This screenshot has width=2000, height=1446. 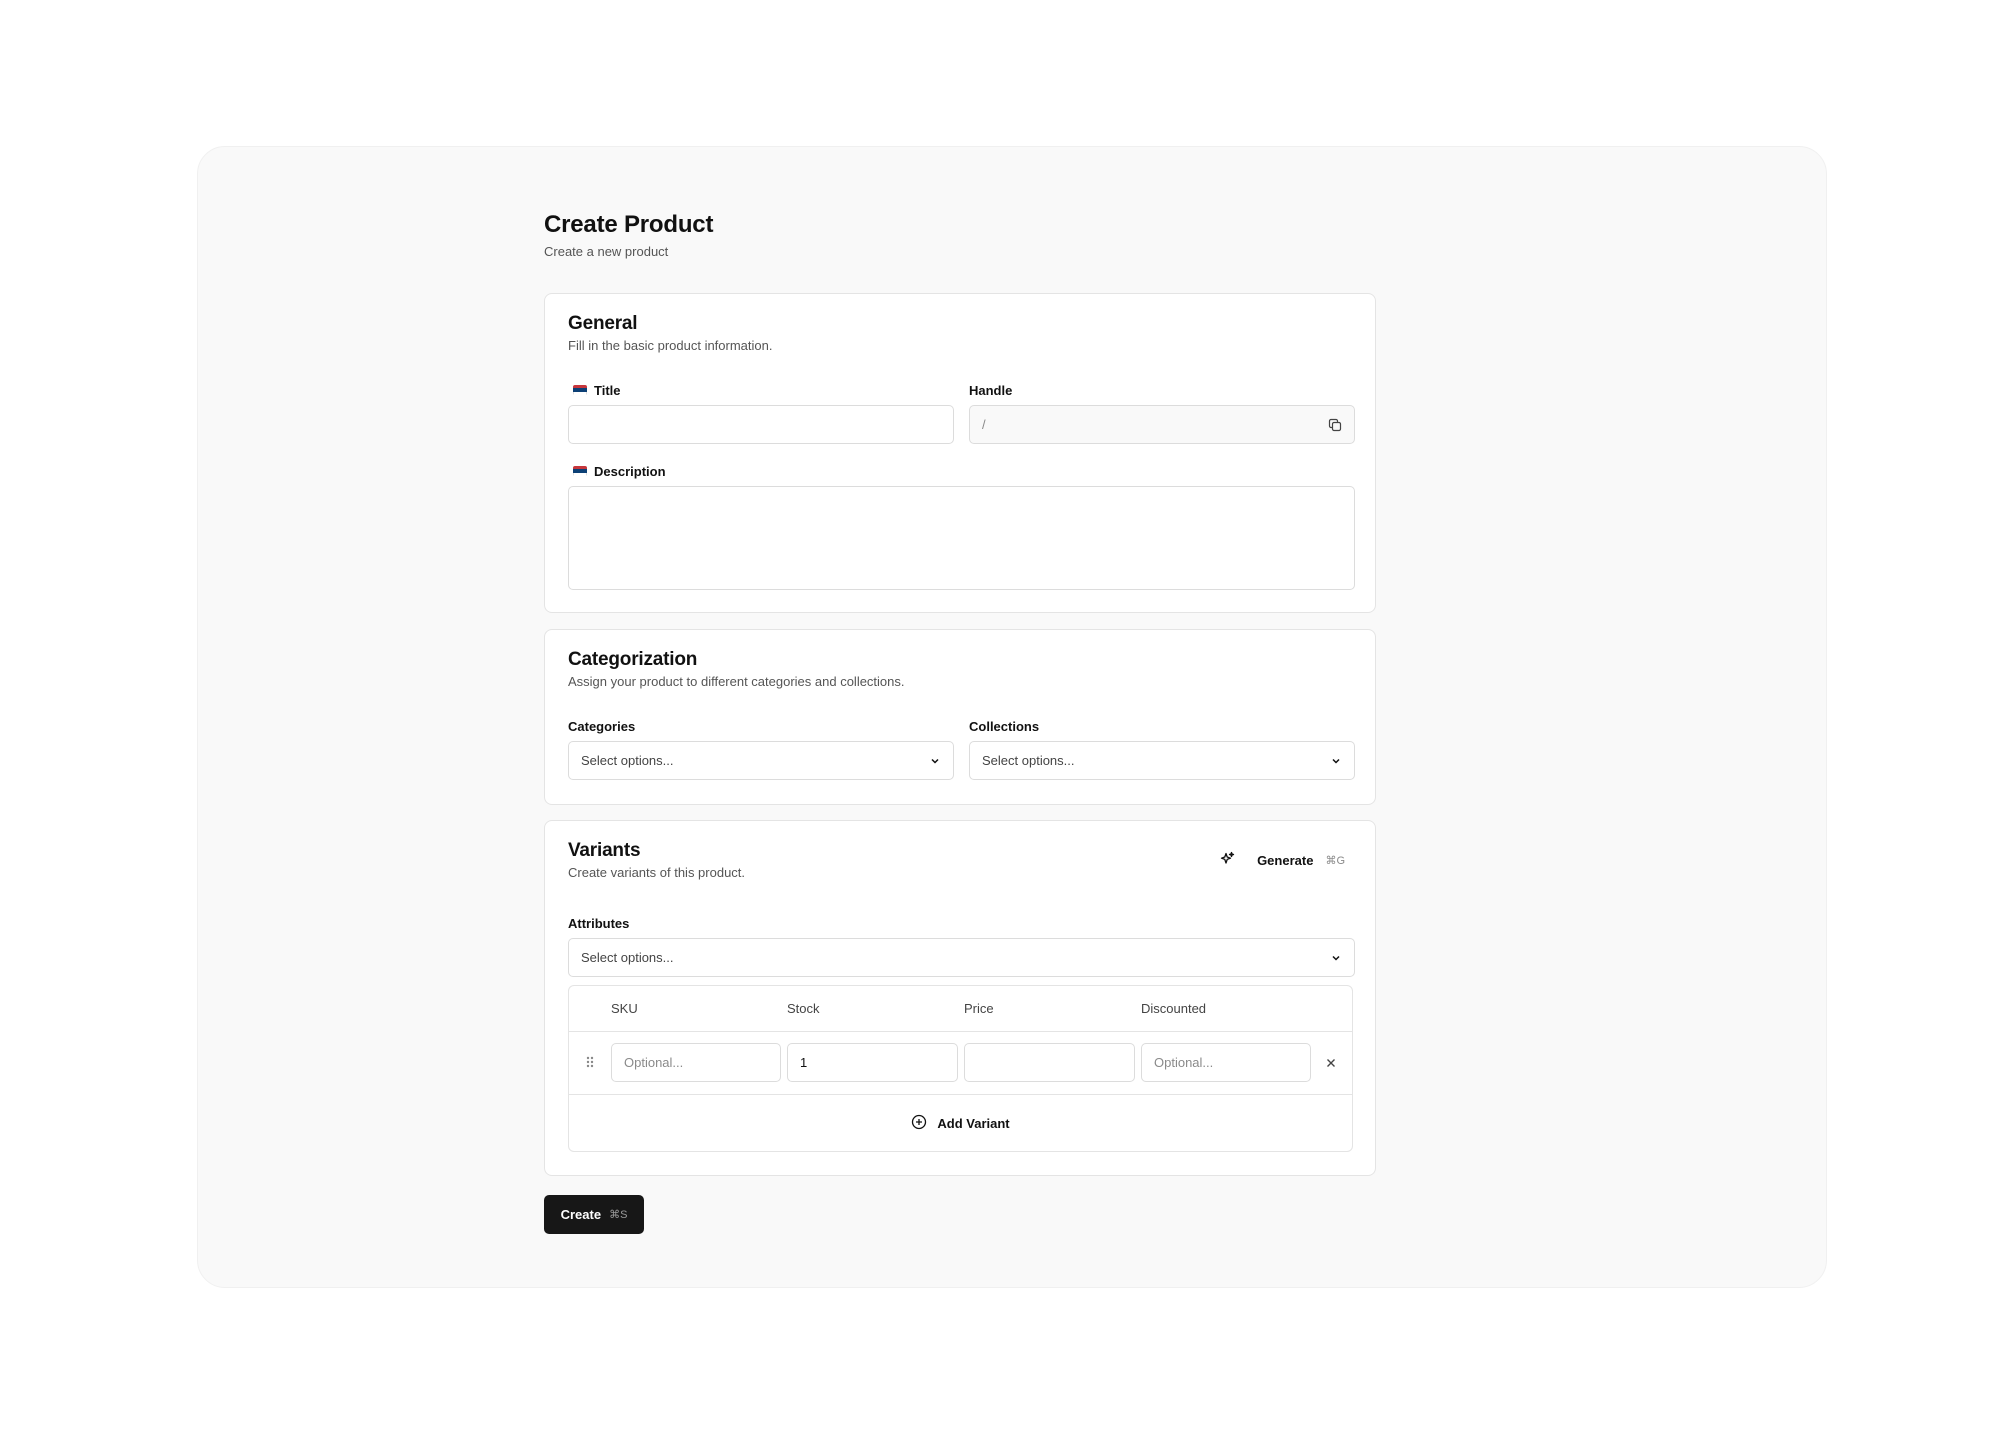 What do you see at coordinates (1227, 860) in the screenshot?
I see `sparkle-icon` at bounding box center [1227, 860].